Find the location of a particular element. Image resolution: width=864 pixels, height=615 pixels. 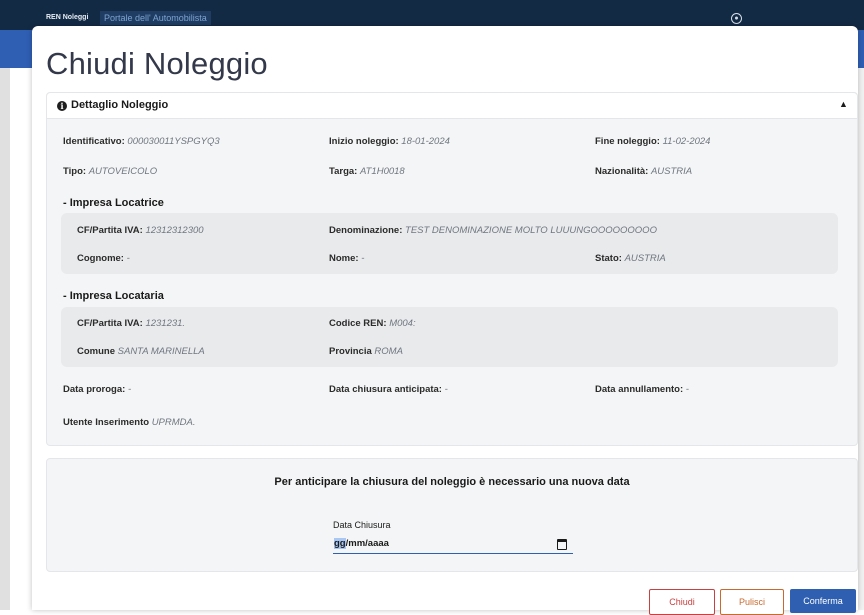

collapse-caret-icon: ▲ is located at coordinates (843, 104).